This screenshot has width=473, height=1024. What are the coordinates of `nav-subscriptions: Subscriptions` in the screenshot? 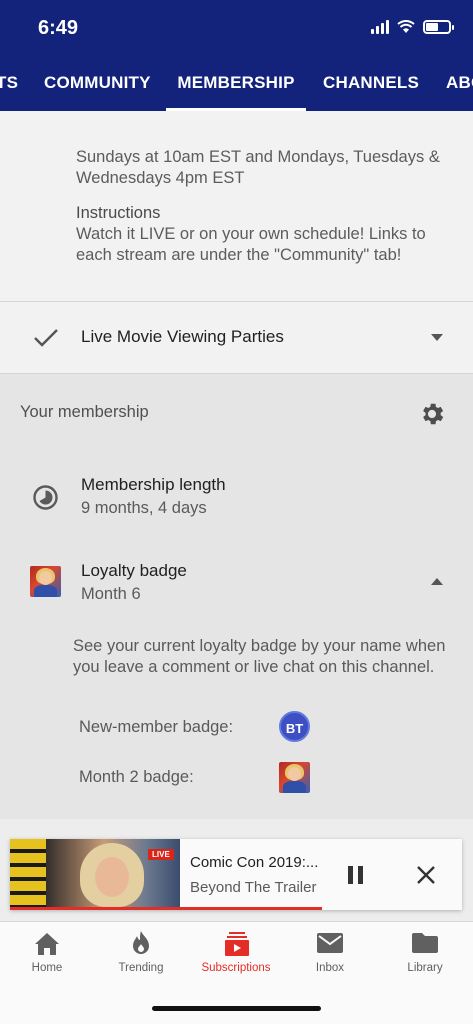 It's located at (236, 952).